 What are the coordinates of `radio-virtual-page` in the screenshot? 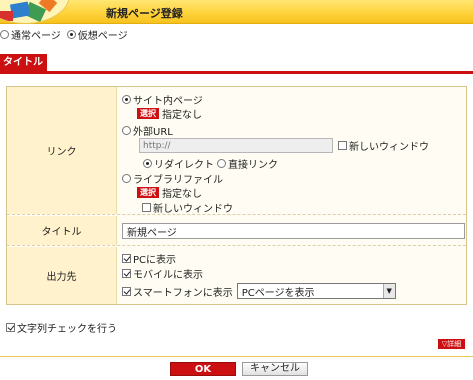 It's located at (71, 34).